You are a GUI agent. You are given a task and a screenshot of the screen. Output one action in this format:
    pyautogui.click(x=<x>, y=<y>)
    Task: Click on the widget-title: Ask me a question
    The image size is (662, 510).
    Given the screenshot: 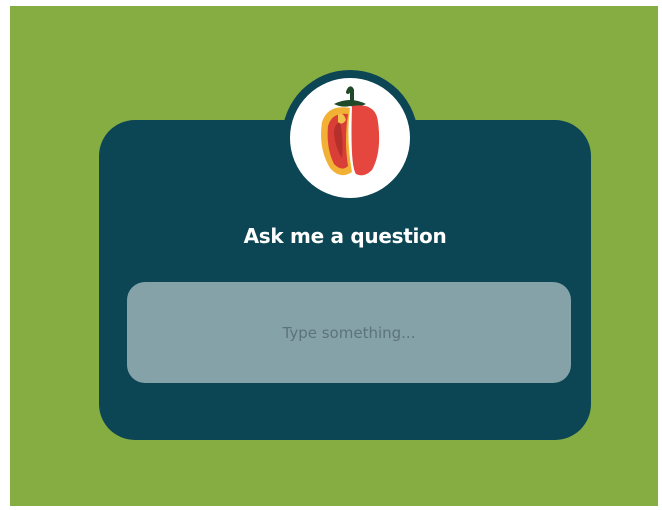 What is the action you would take?
    pyautogui.click(x=345, y=236)
    